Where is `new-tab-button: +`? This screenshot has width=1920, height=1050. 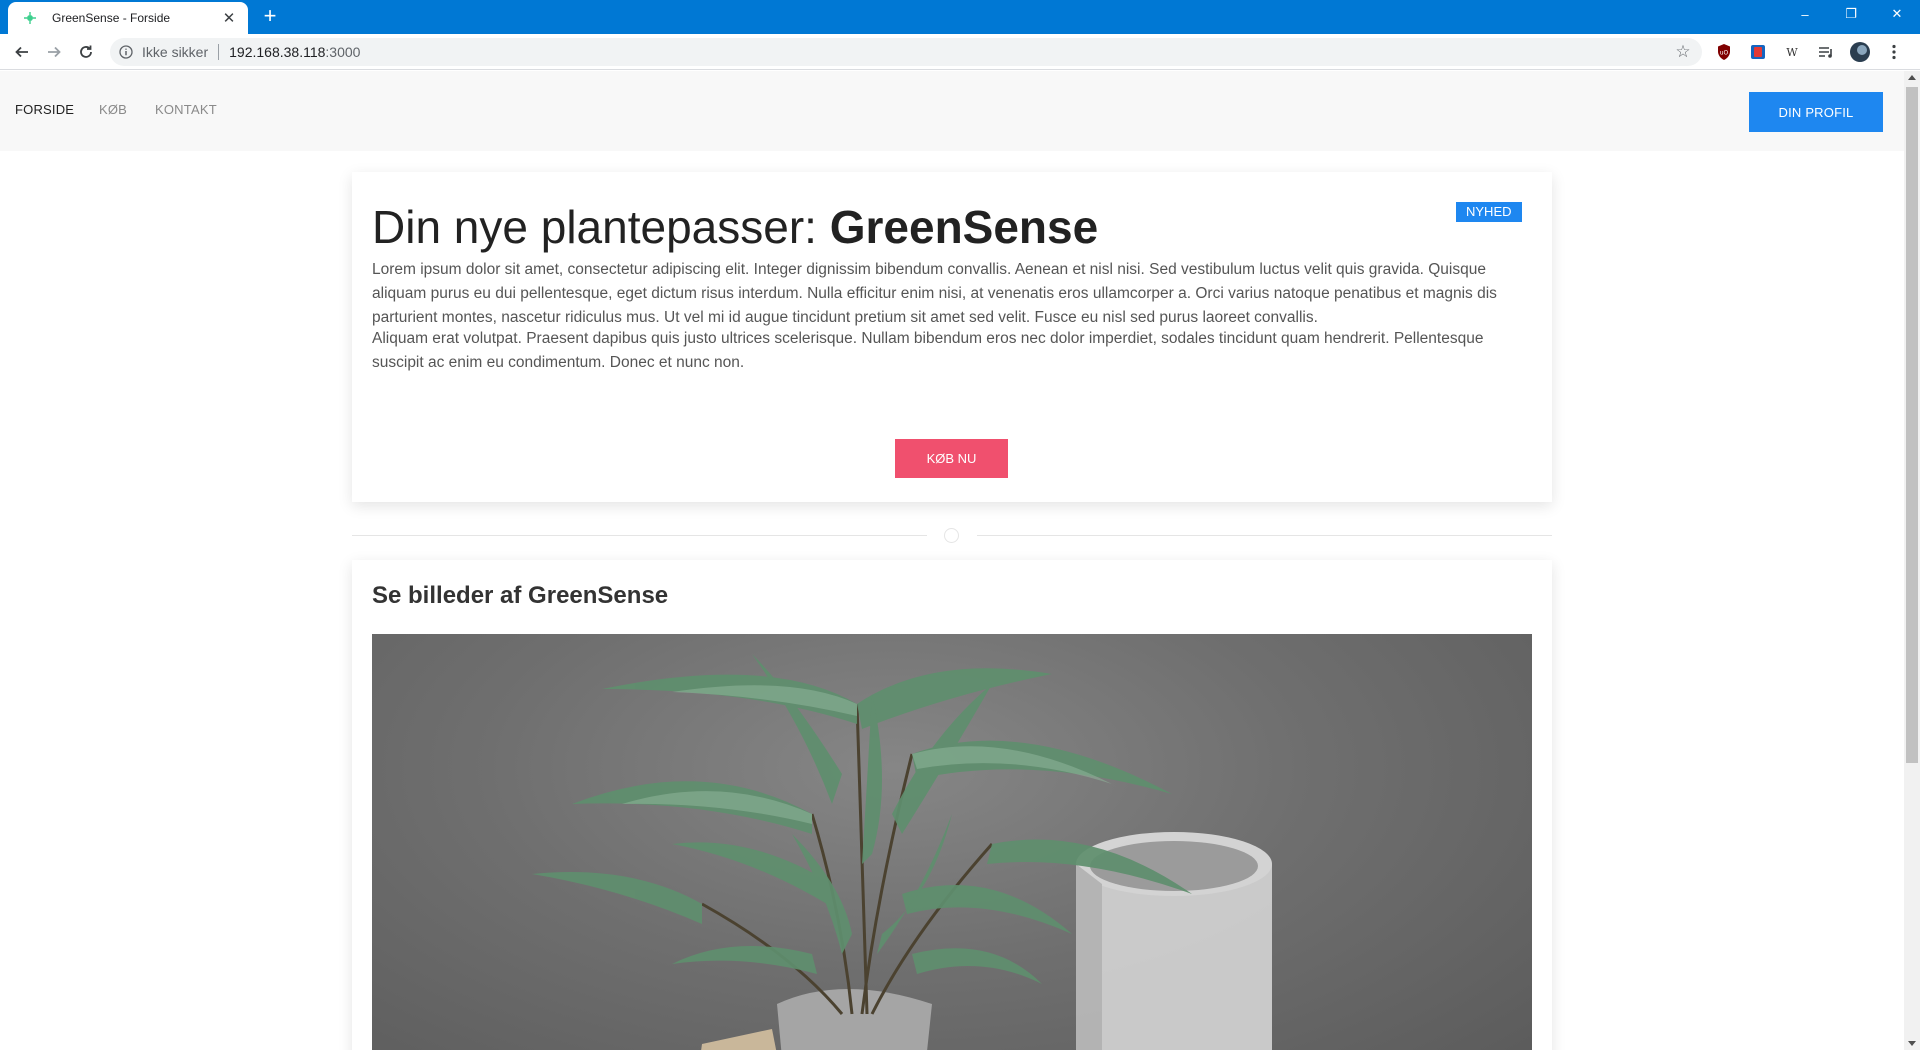 new-tab-button: + is located at coordinates (270, 17).